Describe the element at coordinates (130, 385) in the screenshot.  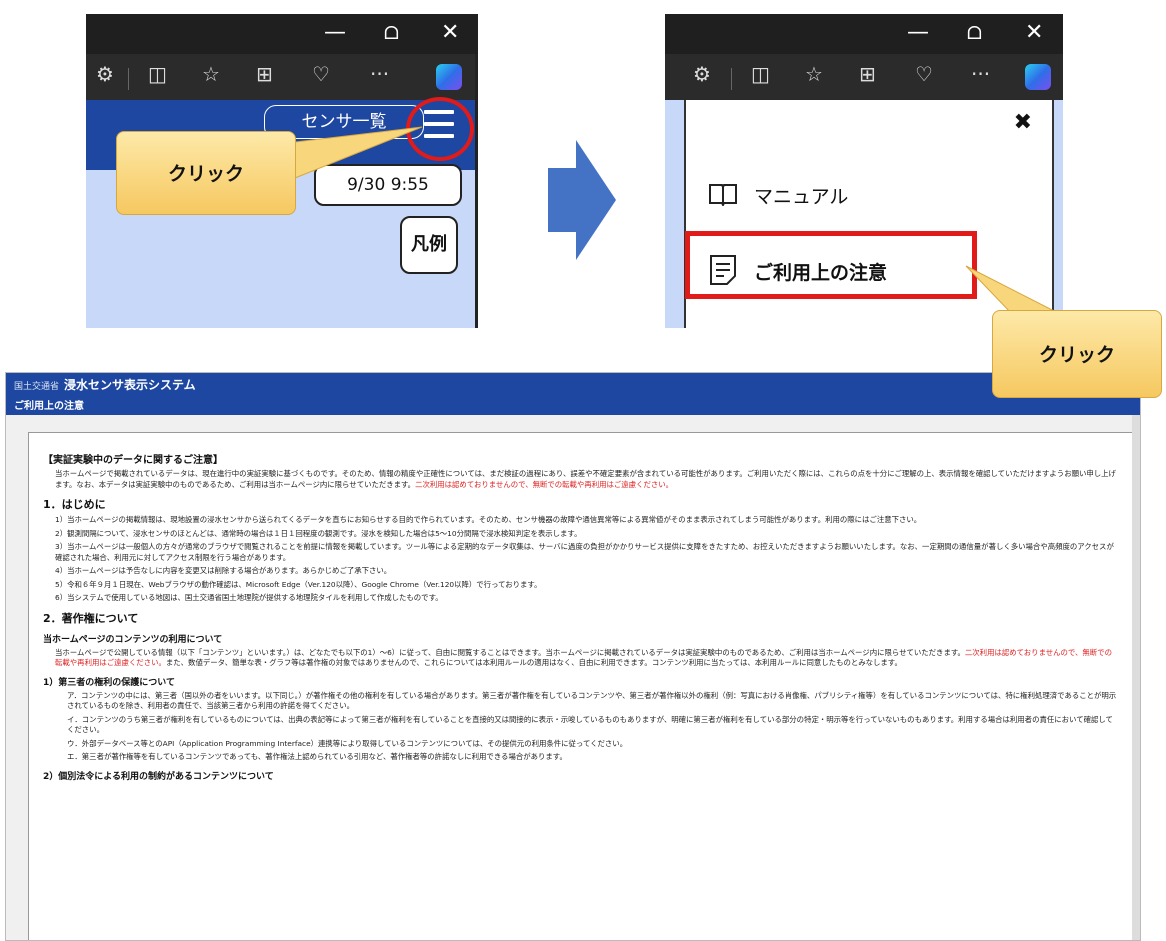
I see `system-title: 浸水センサ表示システム` at that location.